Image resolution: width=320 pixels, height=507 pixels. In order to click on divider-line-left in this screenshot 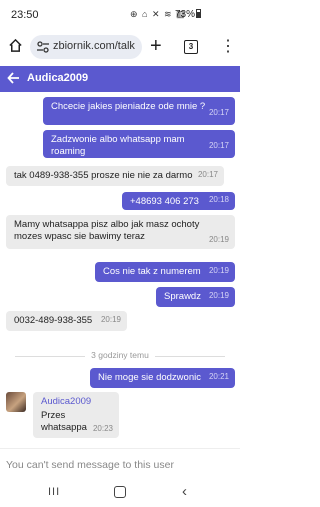, I will do `click(50, 356)`.